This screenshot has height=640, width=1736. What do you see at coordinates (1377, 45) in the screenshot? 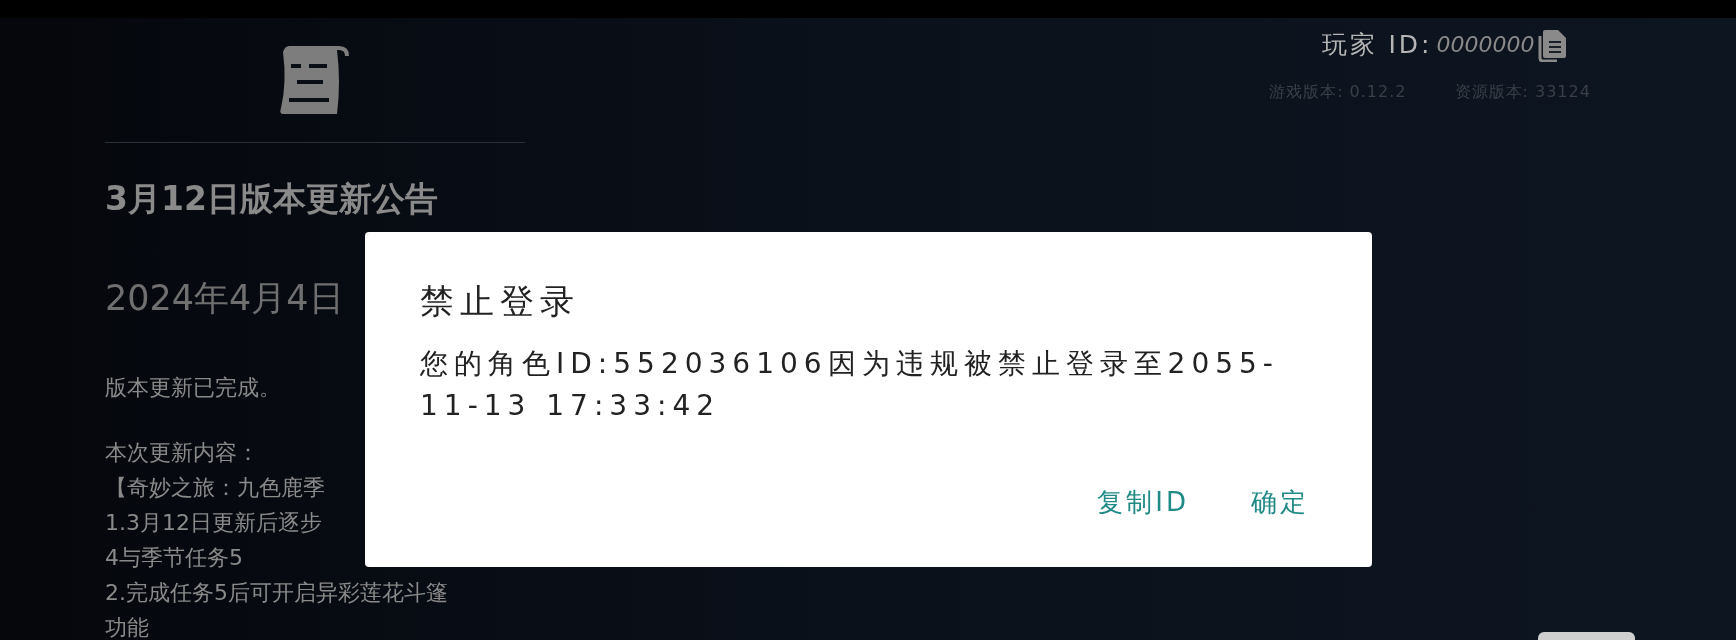
I see `player-id-label: 玩家 ID:` at bounding box center [1377, 45].